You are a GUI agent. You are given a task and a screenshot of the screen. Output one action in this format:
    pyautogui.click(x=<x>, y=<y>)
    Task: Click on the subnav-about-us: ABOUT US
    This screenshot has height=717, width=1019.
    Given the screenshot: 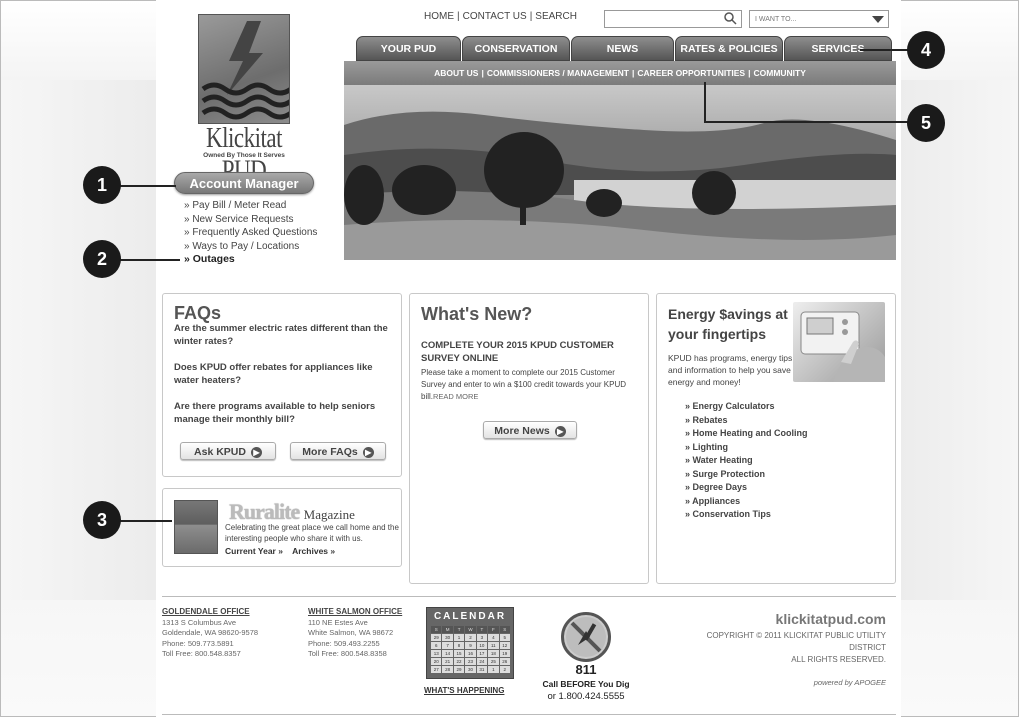 What is the action you would take?
    pyautogui.click(x=456, y=73)
    